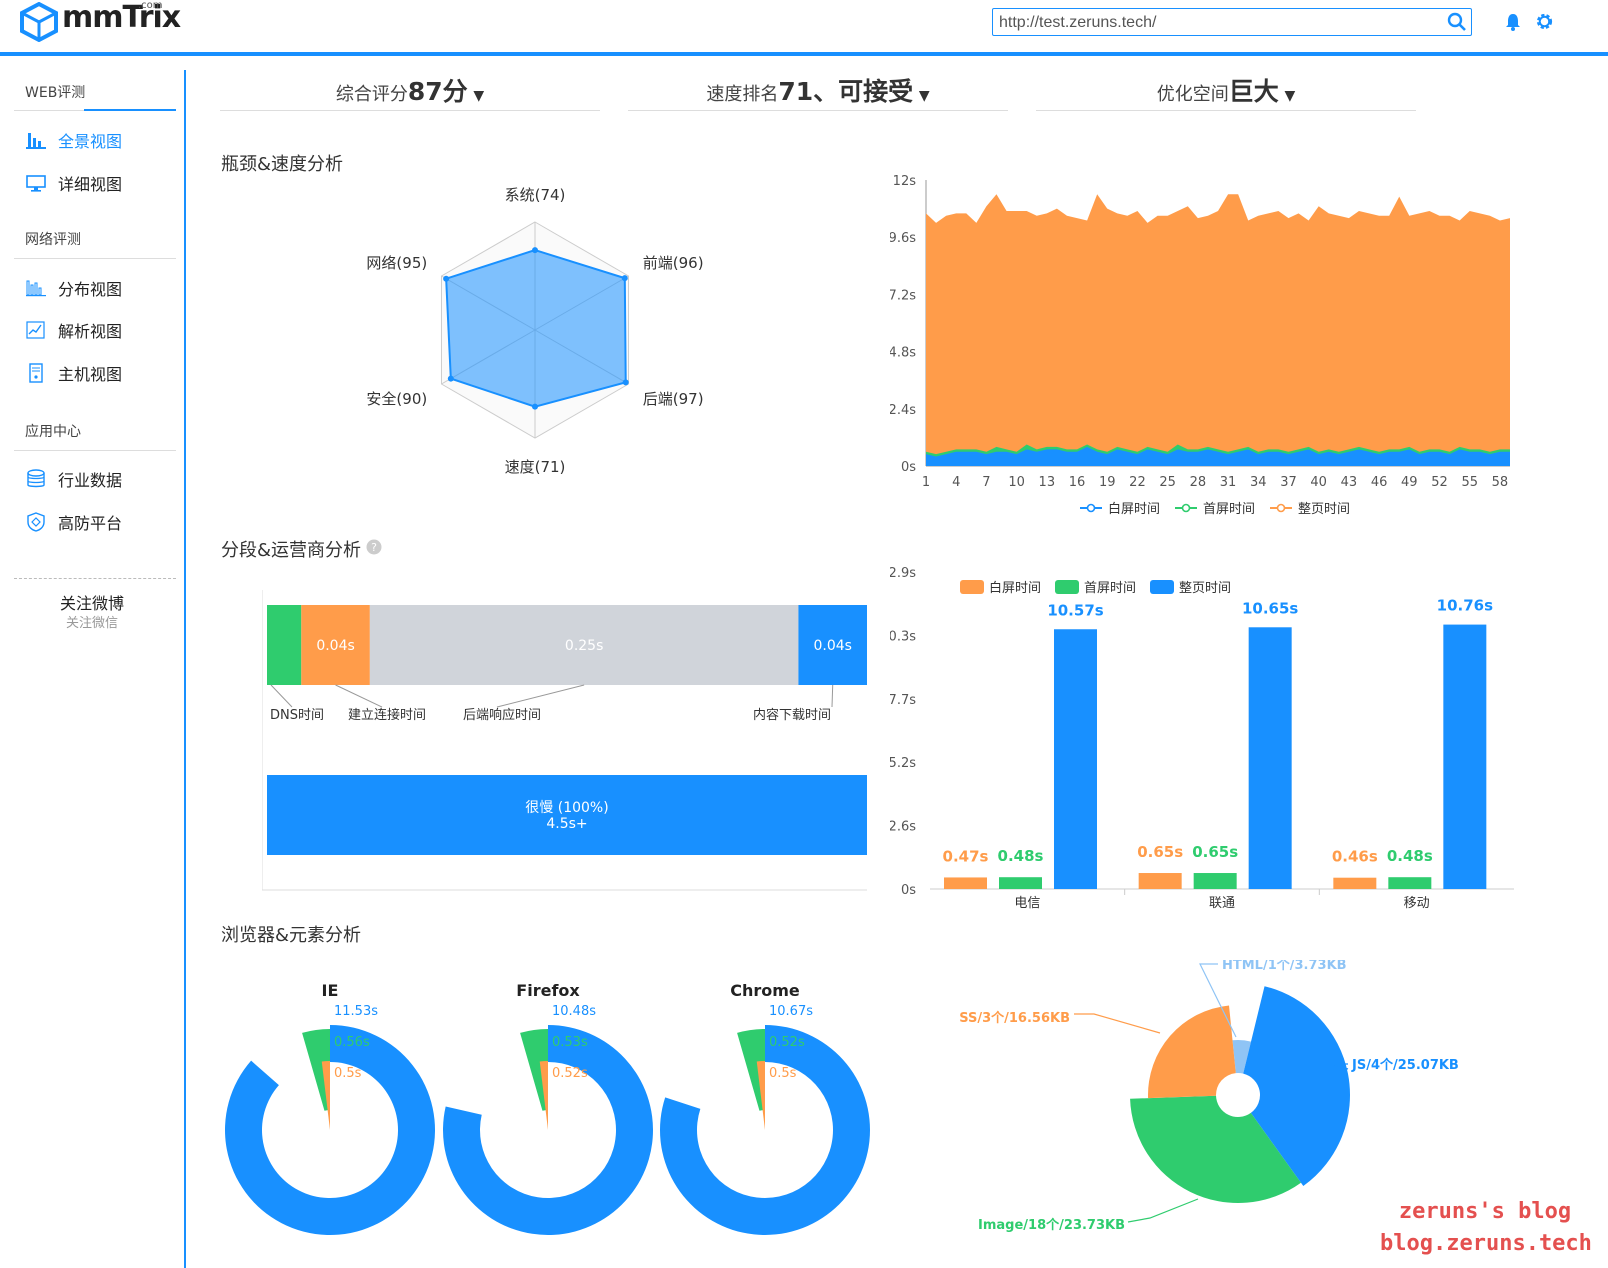 The image size is (1608, 1268). Describe the element at coordinates (36, 141) in the screenshot. I see `bar-chart-icon` at that location.